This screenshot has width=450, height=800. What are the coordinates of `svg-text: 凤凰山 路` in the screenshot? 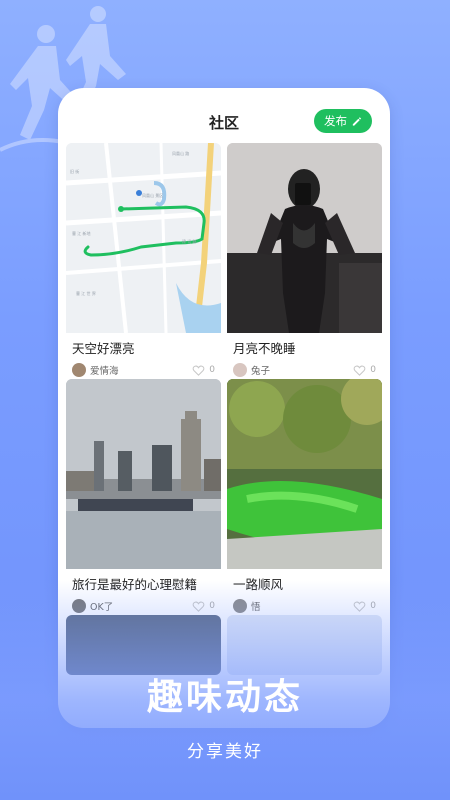 It's located at (180, 153).